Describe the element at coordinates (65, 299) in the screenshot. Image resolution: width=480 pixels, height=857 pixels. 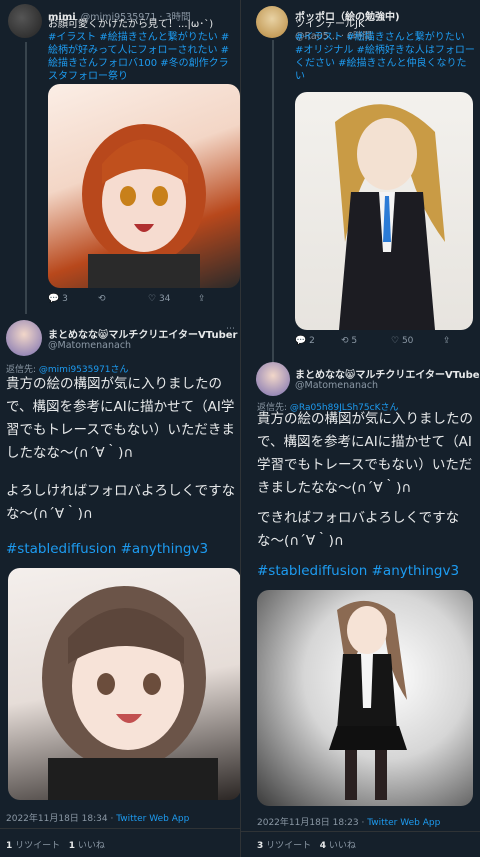
I see `reply-count: 3` at that location.